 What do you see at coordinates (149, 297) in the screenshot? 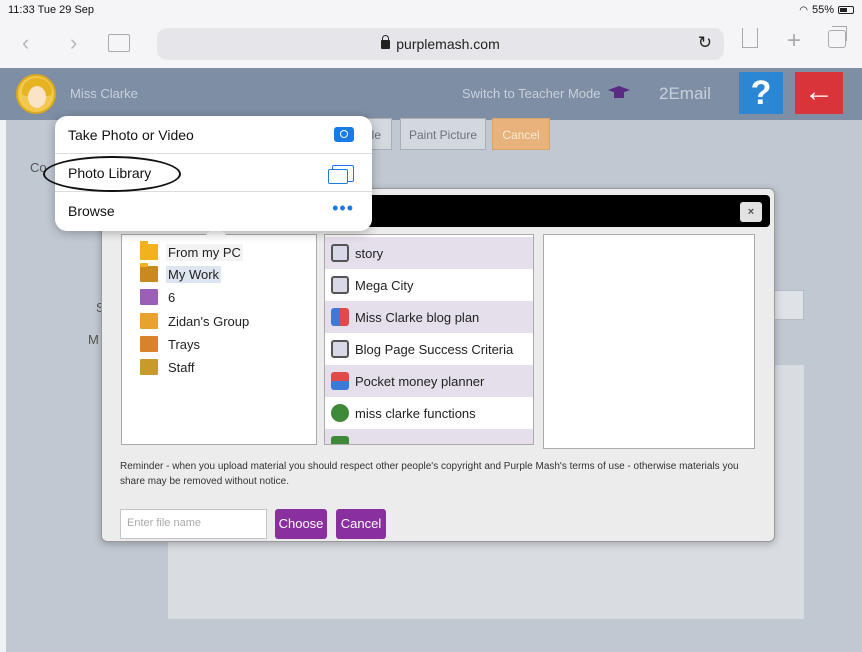
I see `class-group-icon` at bounding box center [149, 297].